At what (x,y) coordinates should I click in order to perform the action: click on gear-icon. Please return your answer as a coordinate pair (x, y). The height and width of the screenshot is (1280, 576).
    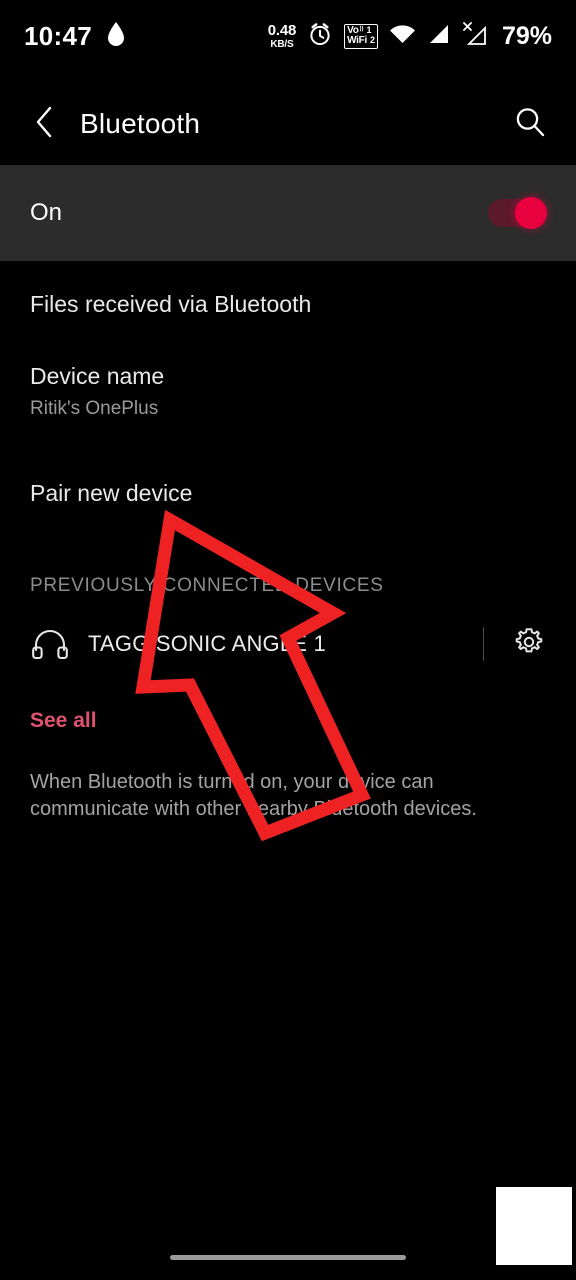
    Looking at the image, I should click on (529, 644).